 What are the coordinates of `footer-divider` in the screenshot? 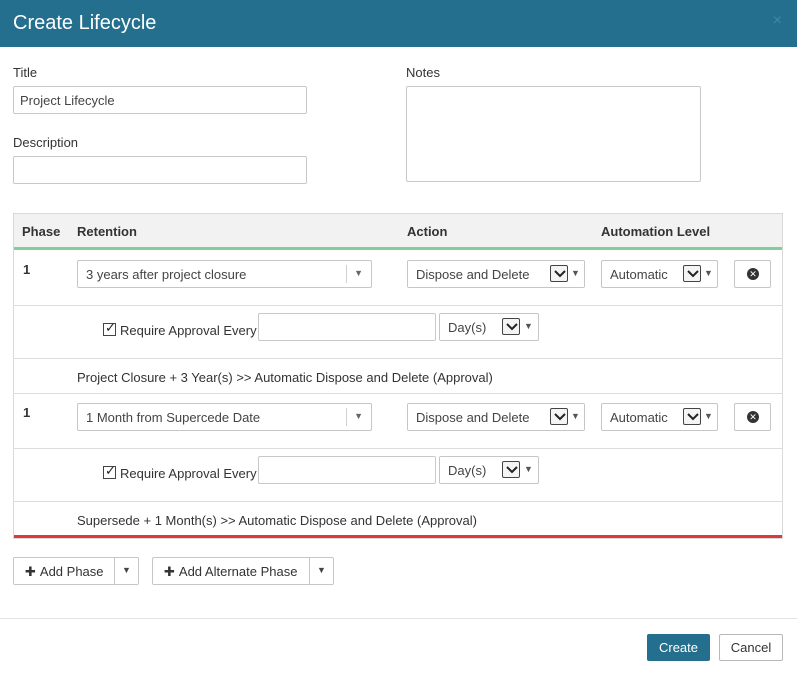 It's located at (398, 618).